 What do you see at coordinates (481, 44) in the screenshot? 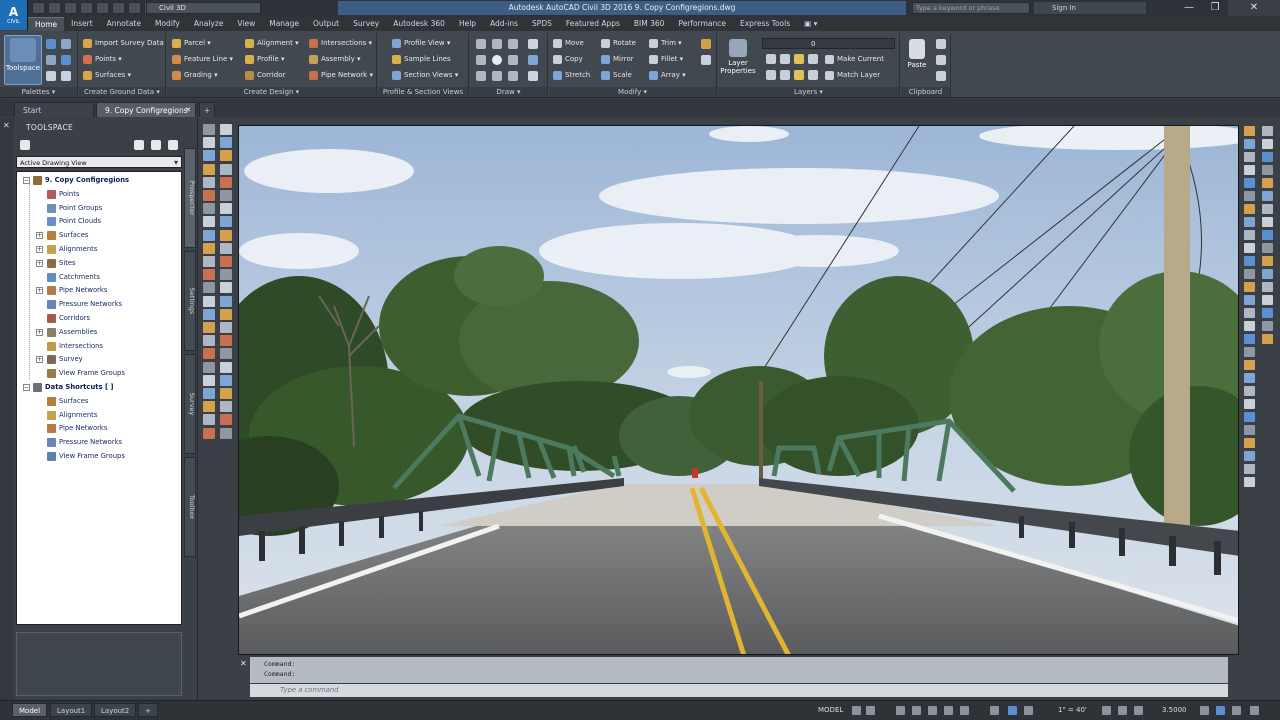
I see `line-icon` at bounding box center [481, 44].